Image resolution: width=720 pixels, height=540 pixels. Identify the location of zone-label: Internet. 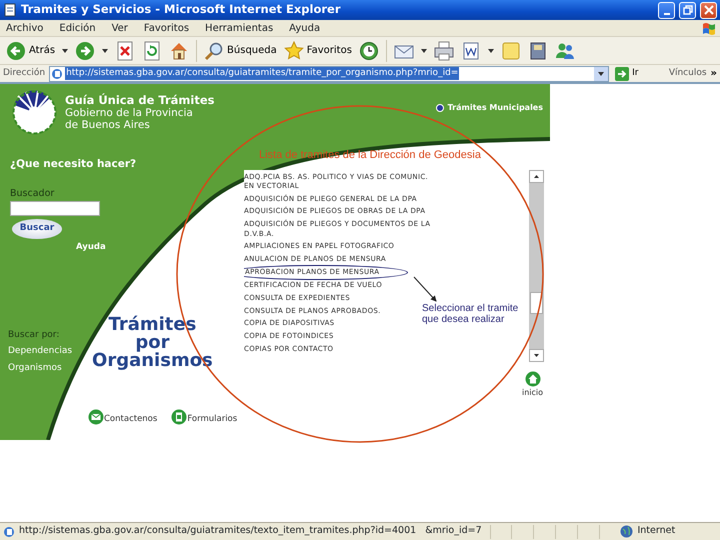
(656, 531).